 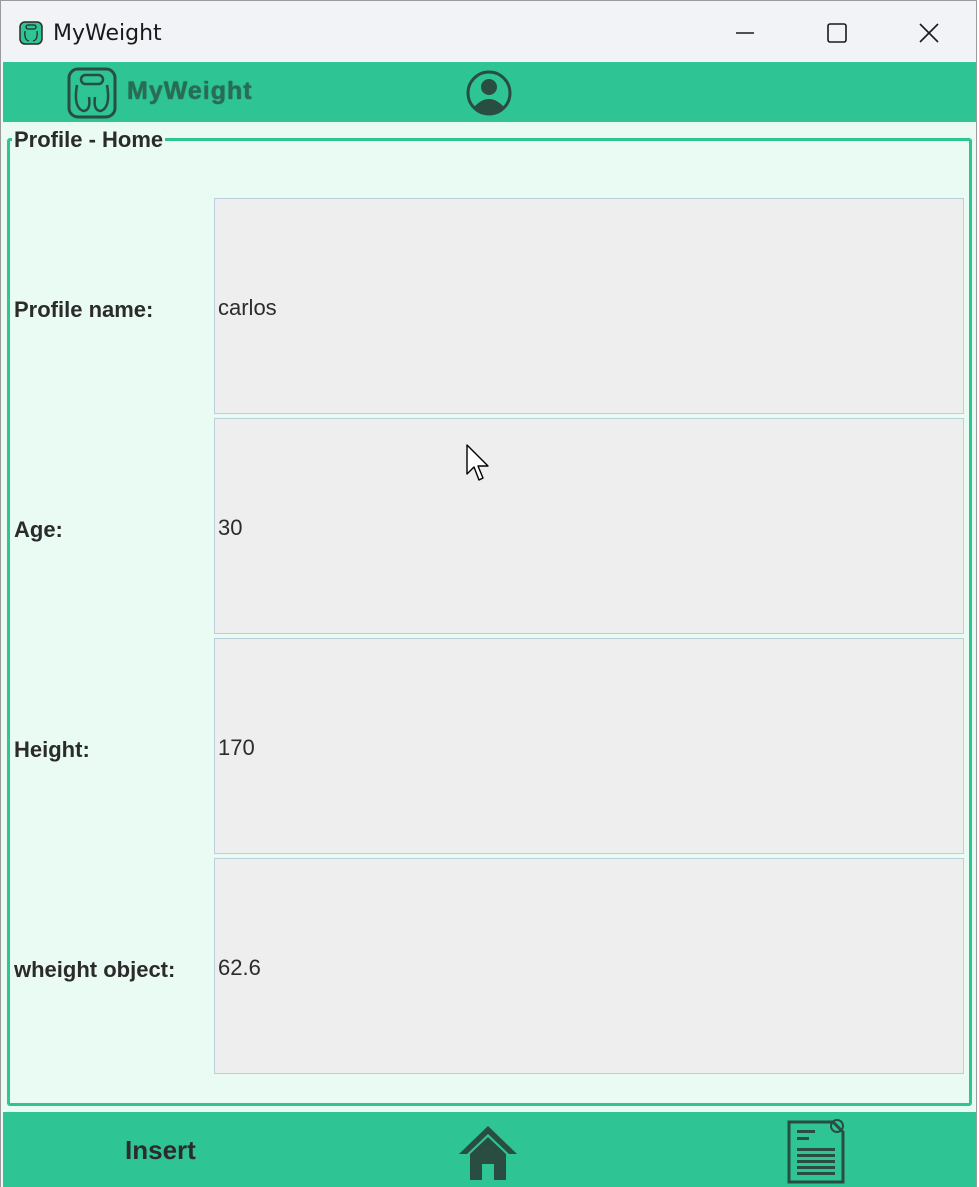 What do you see at coordinates (52, 749) in the screenshot?
I see `height-label: Height:` at bounding box center [52, 749].